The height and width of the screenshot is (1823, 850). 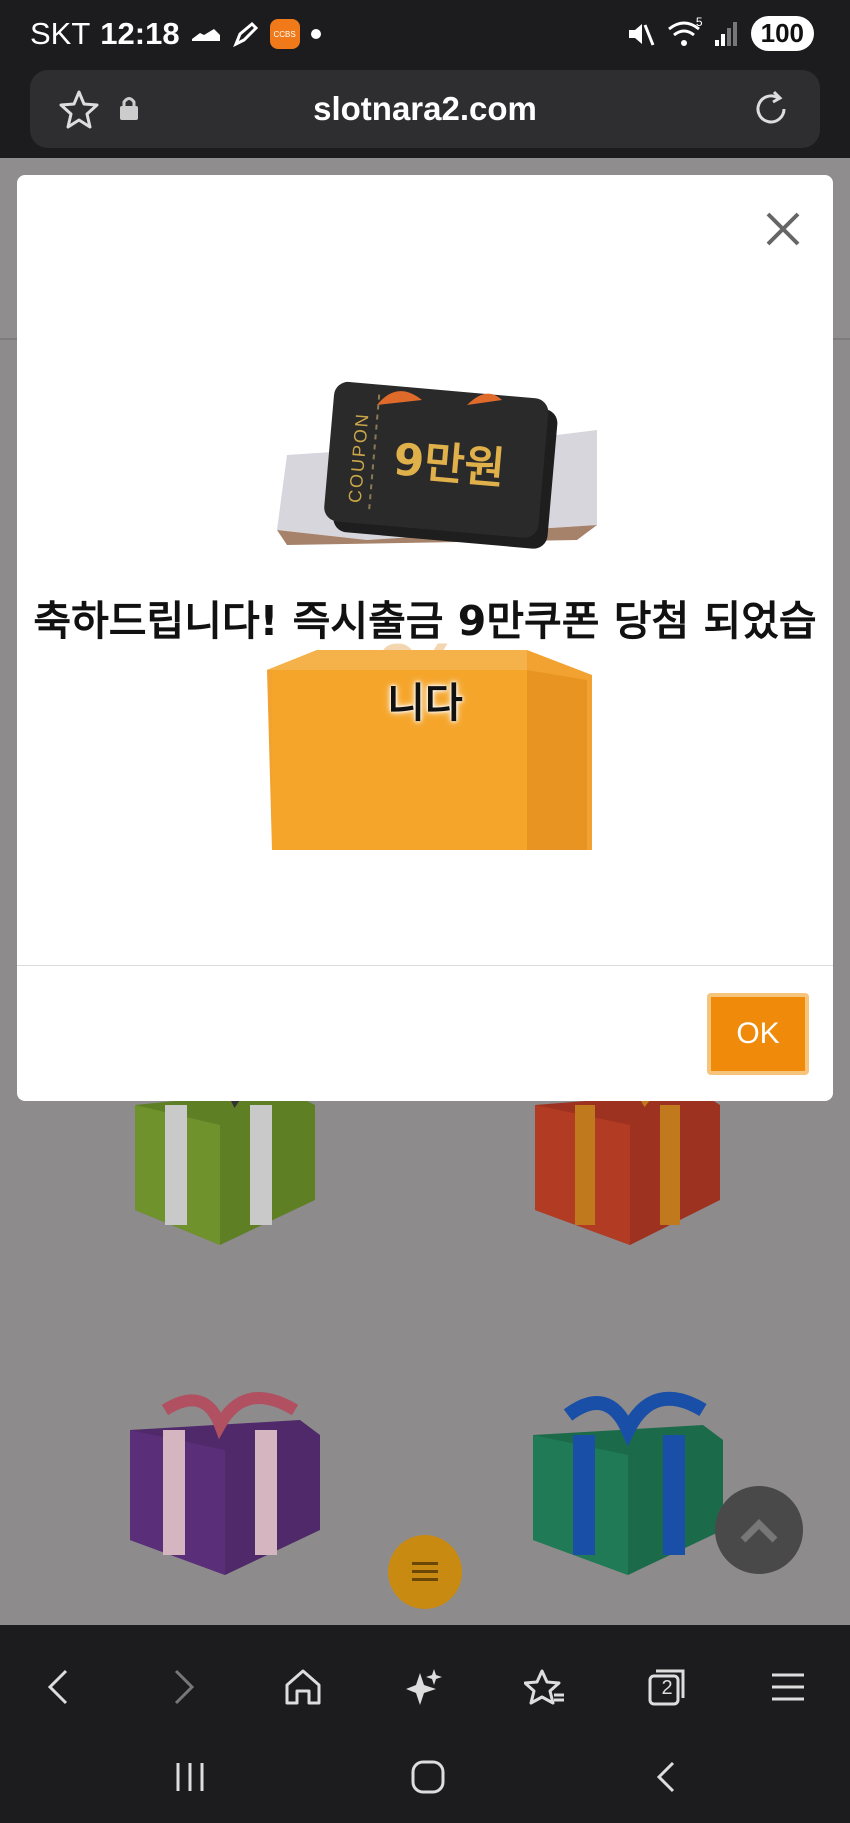 What do you see at coordinates (425, 965) in the screenshot?
I see `modal-divider` at bounding box center [425, 965].